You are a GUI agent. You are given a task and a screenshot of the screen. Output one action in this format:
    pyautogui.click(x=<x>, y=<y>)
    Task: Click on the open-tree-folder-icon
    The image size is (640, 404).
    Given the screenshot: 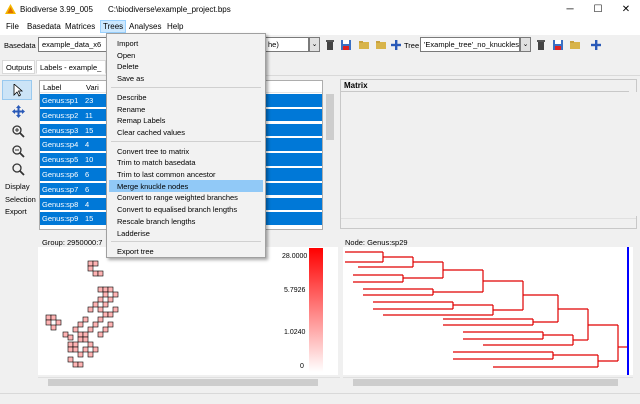 What is the action you would take?
    pyautogui.click(x=575, y=45)
    